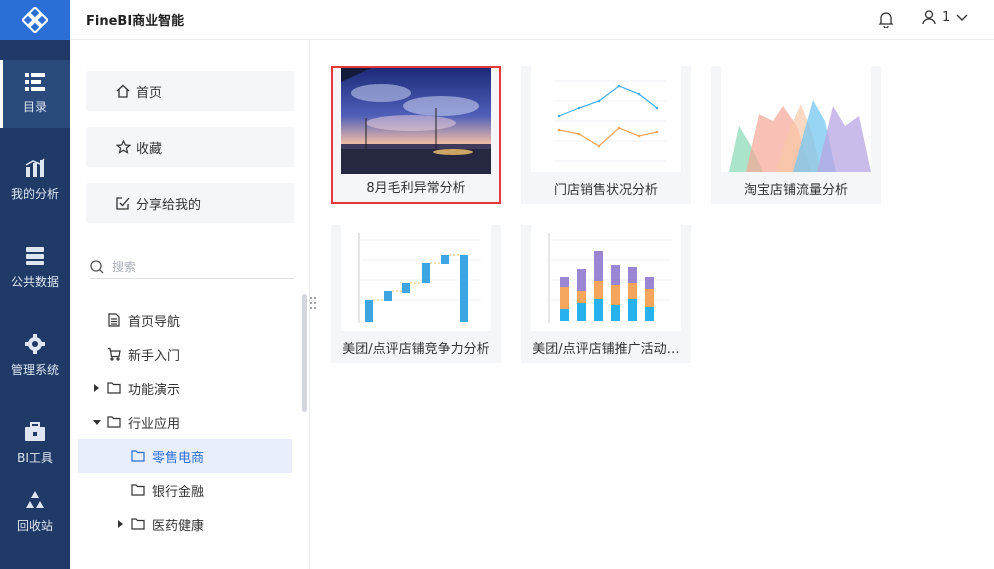 The width and height of the screenshot is (994, 569). Describe the element at coordinates (35, 256) in the screenshot. I see `database-icon` at that location.